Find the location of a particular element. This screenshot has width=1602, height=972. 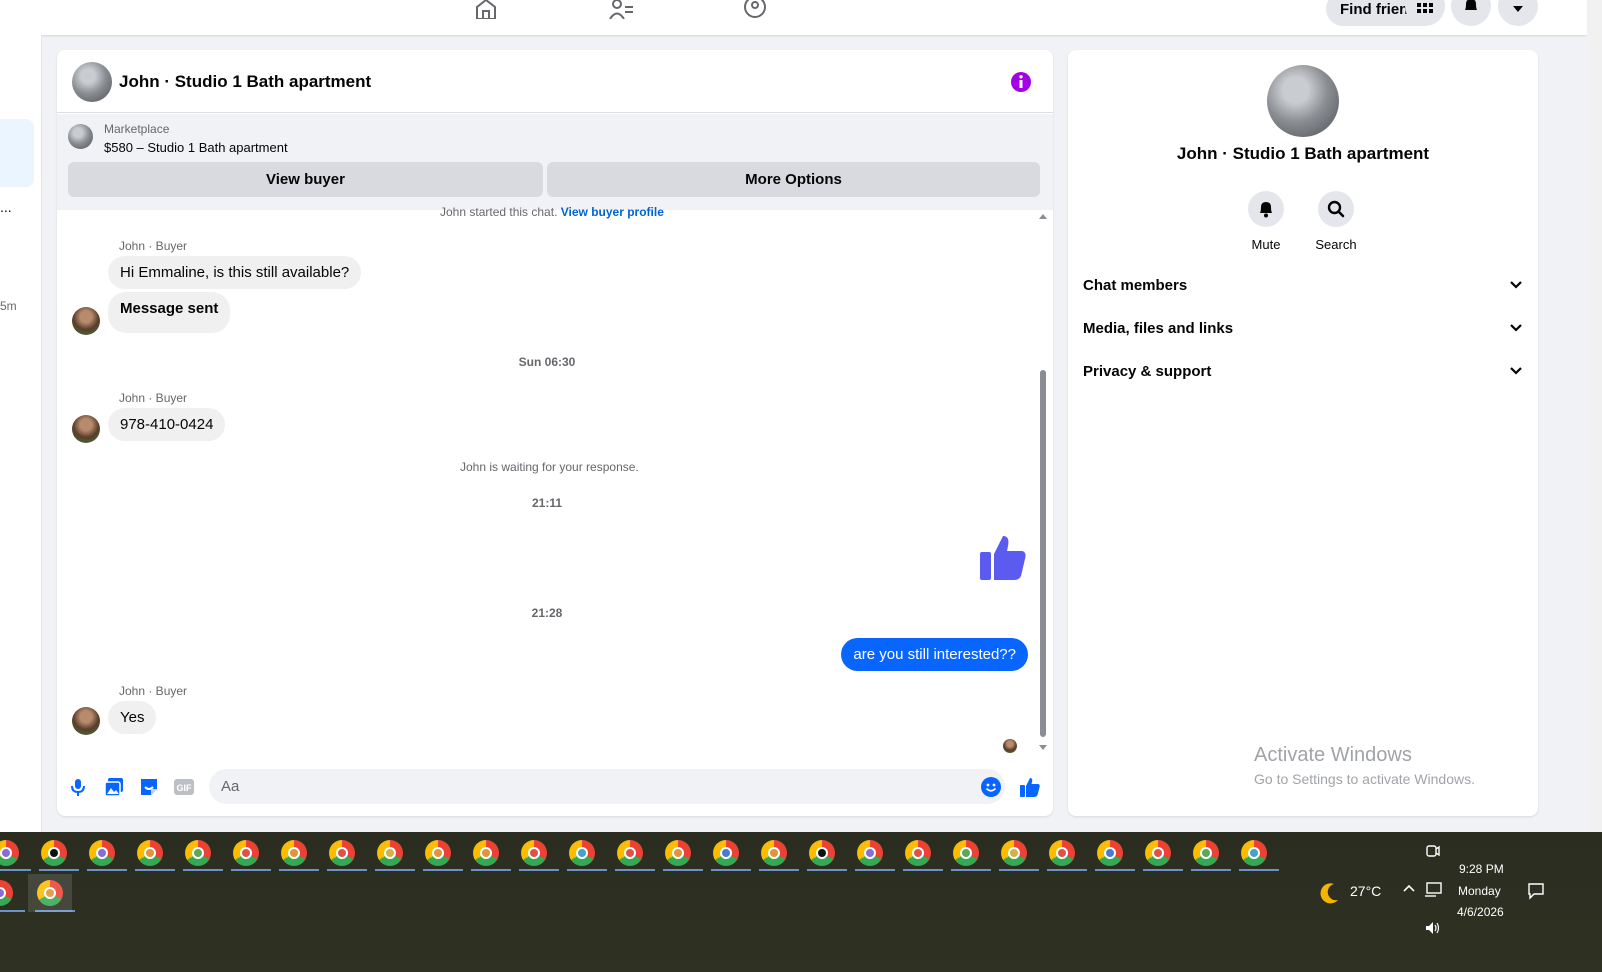

search-icon is located at coordinates (1336, 209).